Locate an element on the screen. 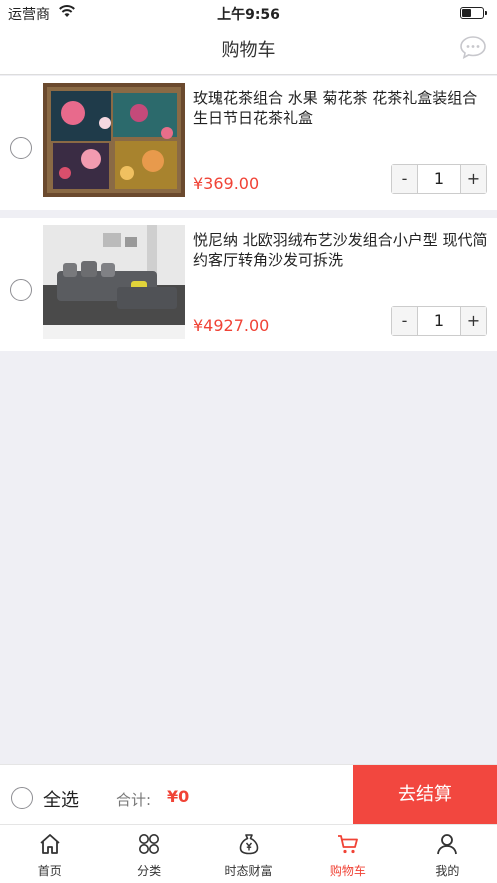 This screenshot has height=883, width=497. chat-bubble-icon is located at coordinates (473, 47).